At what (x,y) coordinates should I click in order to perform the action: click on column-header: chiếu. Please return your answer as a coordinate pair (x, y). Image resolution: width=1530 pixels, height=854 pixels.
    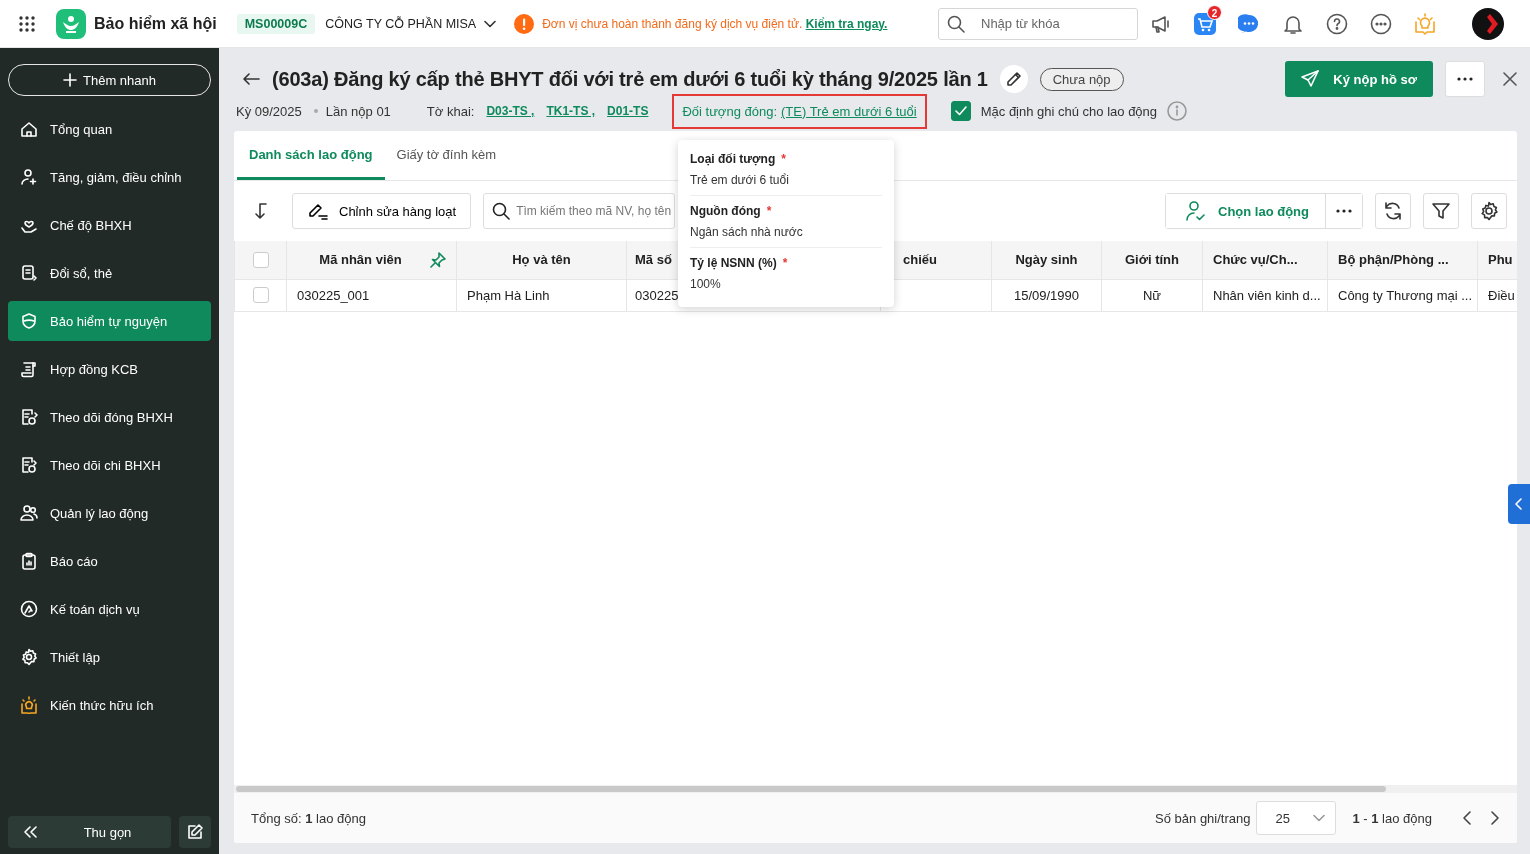
    Looking at the image, I should click on (920, 260).